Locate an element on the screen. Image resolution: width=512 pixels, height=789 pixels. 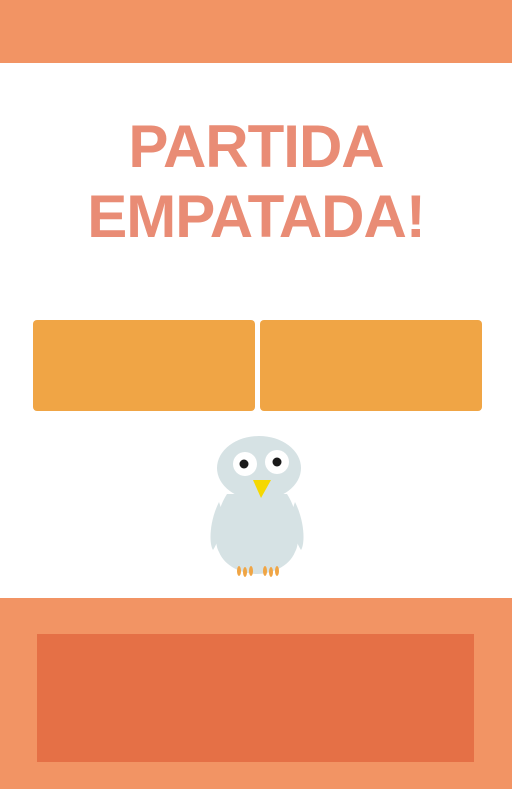
owl-right-pupil is located at coordinates (277, 462).